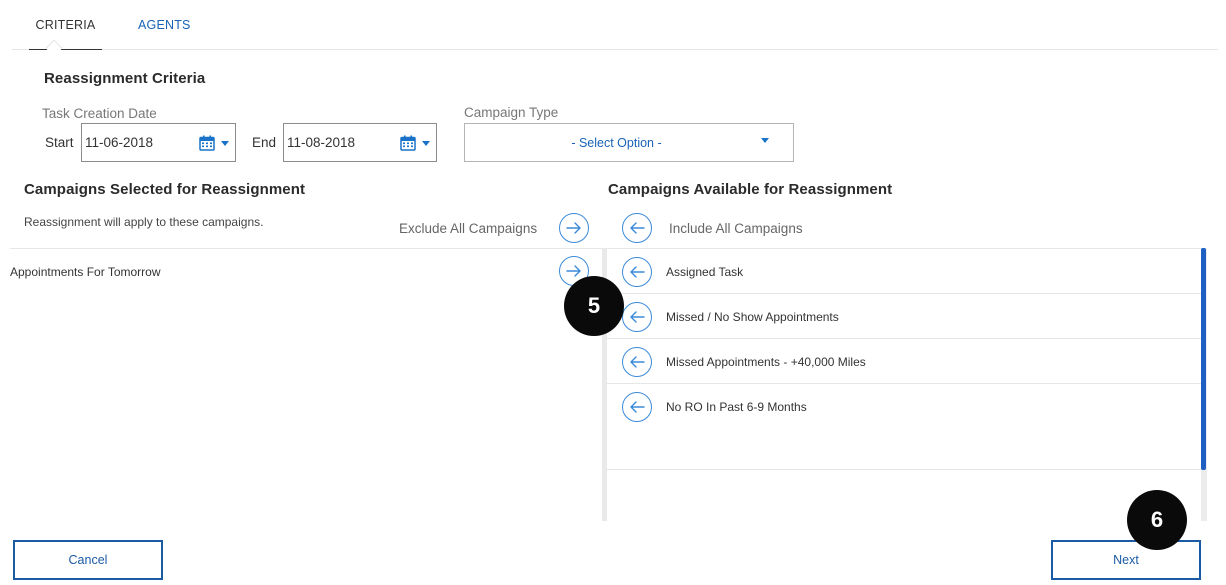 Image resolution: width=1226 pixels, height=585 pixels. What do you see at coordinates (904, 270) in the screenshot?
I see `list-item: Assigned Task` at bounding box center [904, 270].